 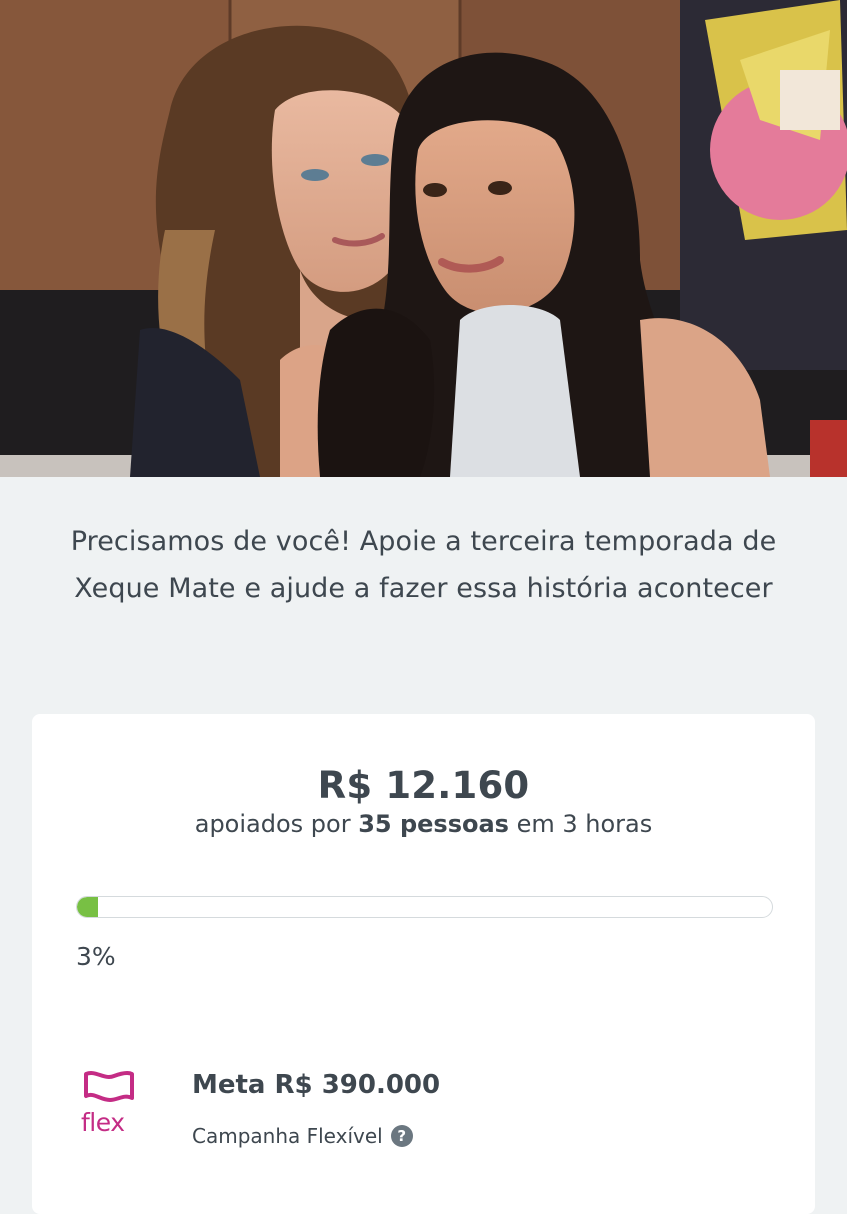 I want to click on campaign-goal: Meta R$ 390.000, so click(x=316, y=1085).